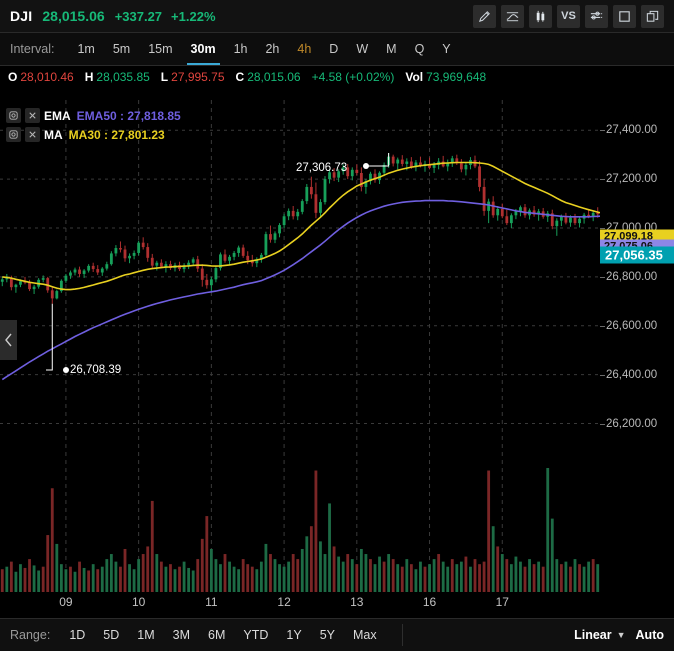  I want to click on layers-icon, so click(652, 16).